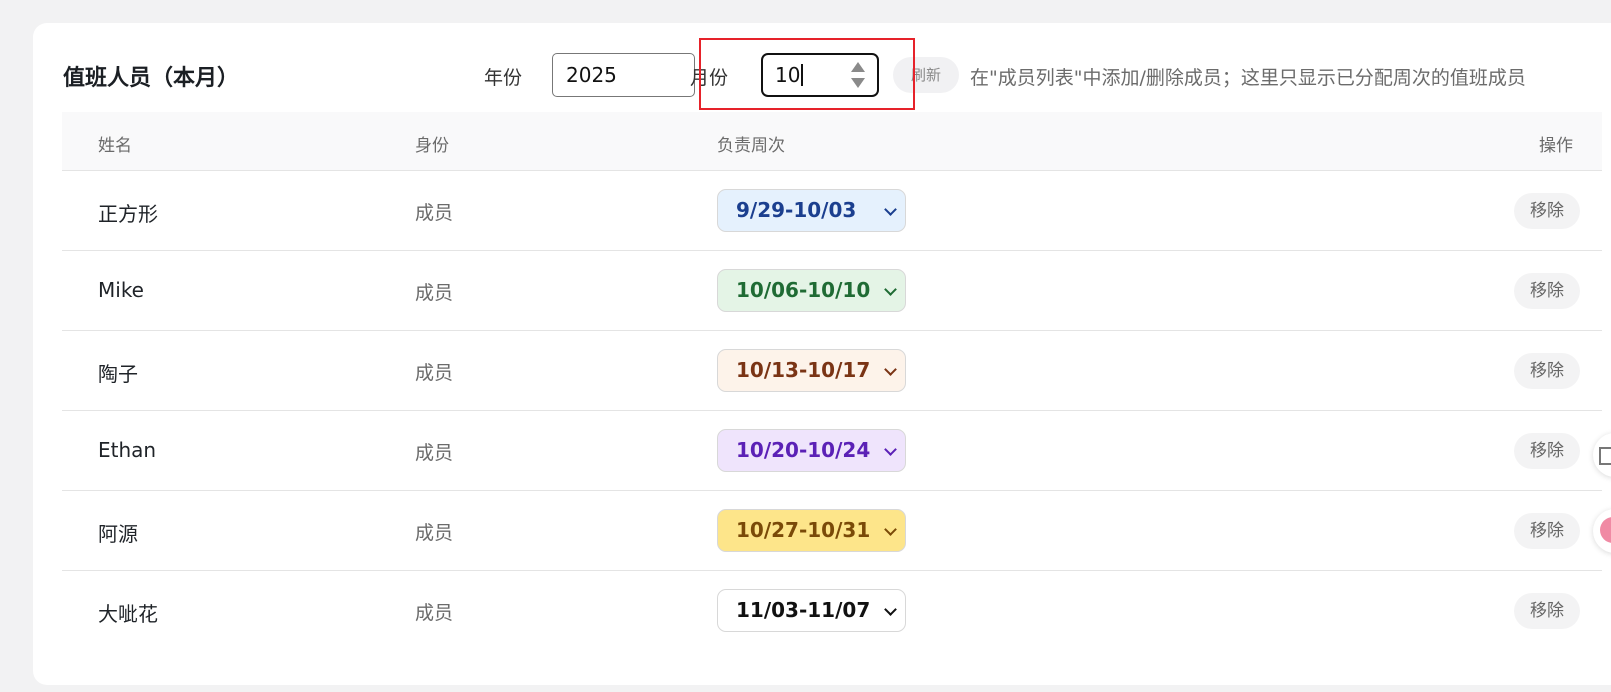 This screenshot has width=1611, height=692. I want to click on year-value: 2025, so click(591, 75).